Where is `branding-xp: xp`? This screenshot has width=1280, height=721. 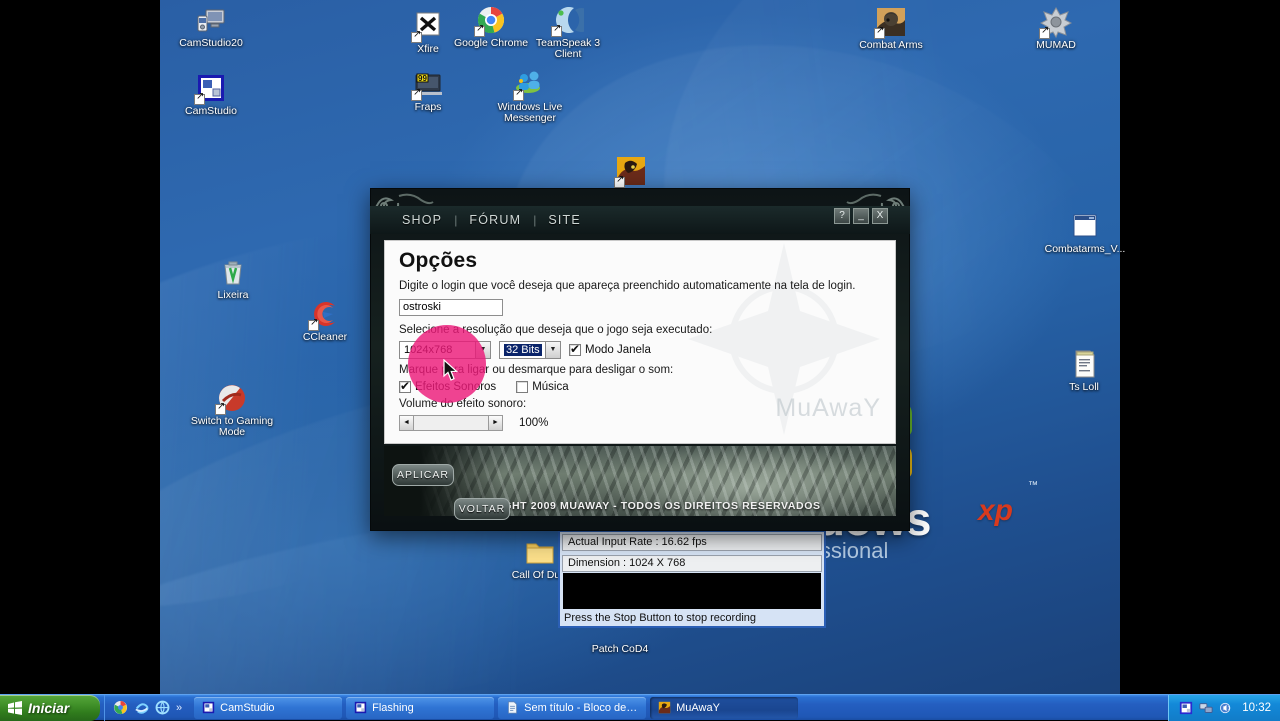 branding-xp: xp is located at coordinates (996, 510).